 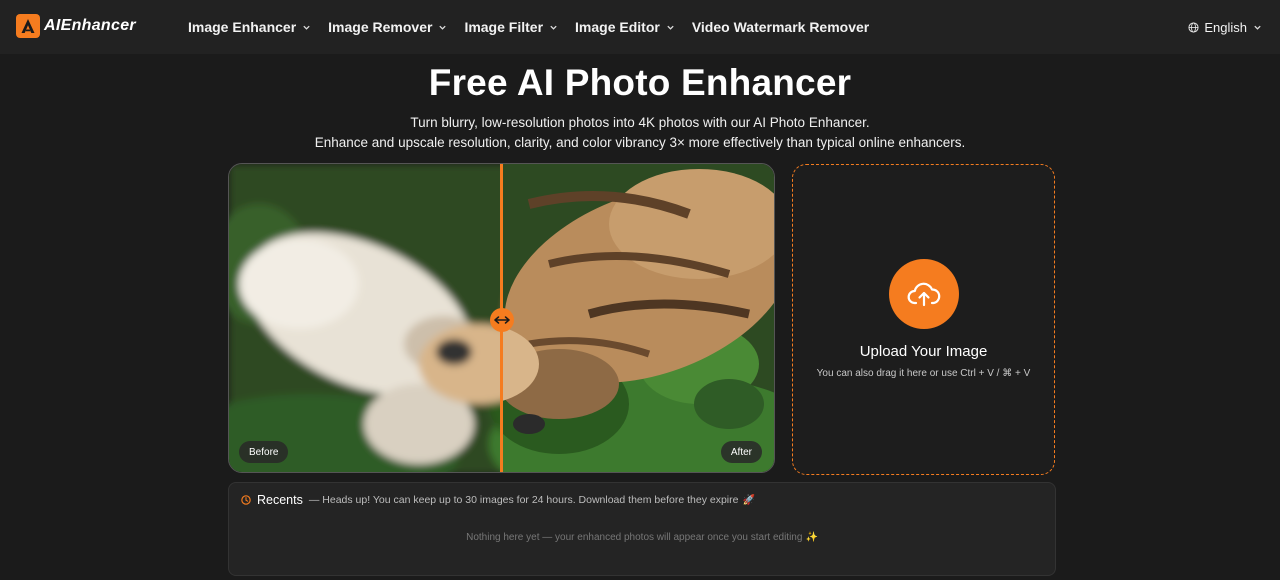 I want to click on nav-image-enhancer: Image Enhancer, so click(x=249, y=27).